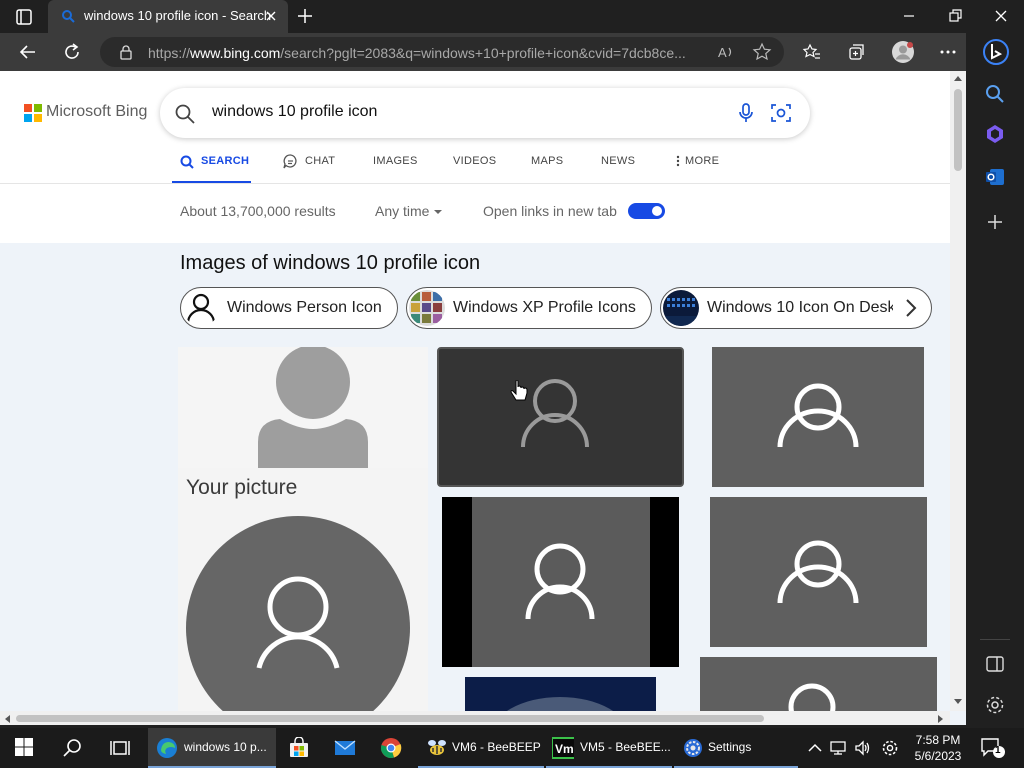 This screenshot has width=1024, height=768. I want to click on read-aloud-icon: A, so click(726, 52).